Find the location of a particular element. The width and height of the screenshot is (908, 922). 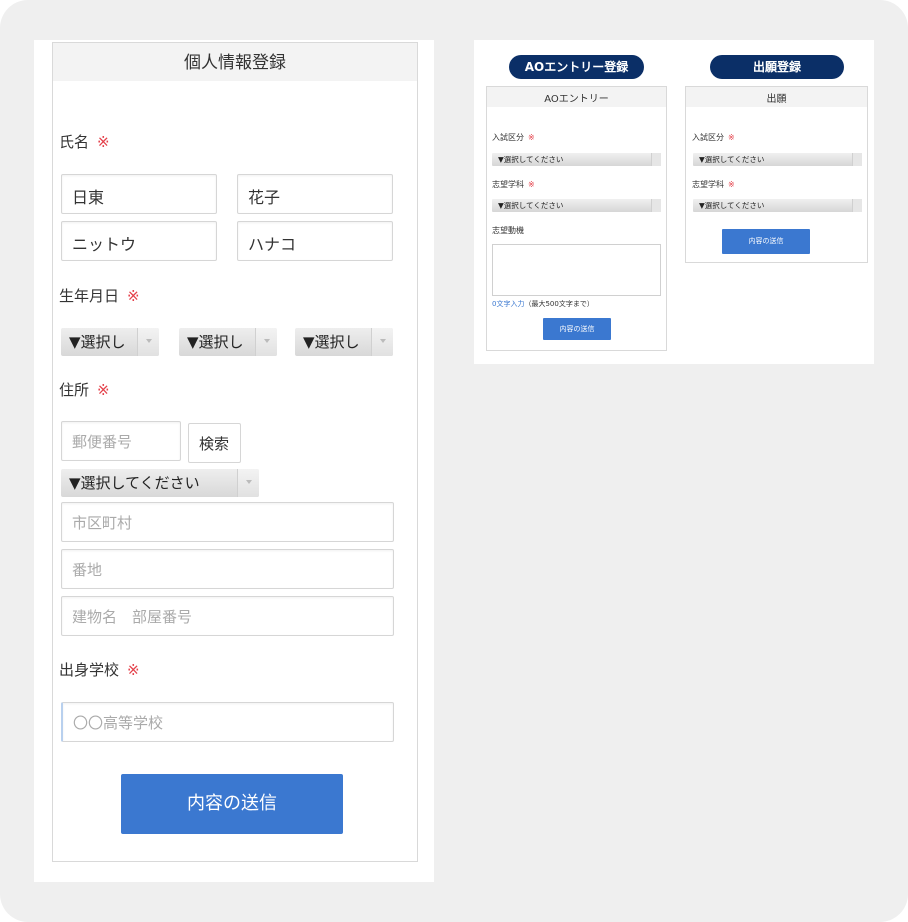

name-label-text: 氏名 is located at coordinates (74, 142).